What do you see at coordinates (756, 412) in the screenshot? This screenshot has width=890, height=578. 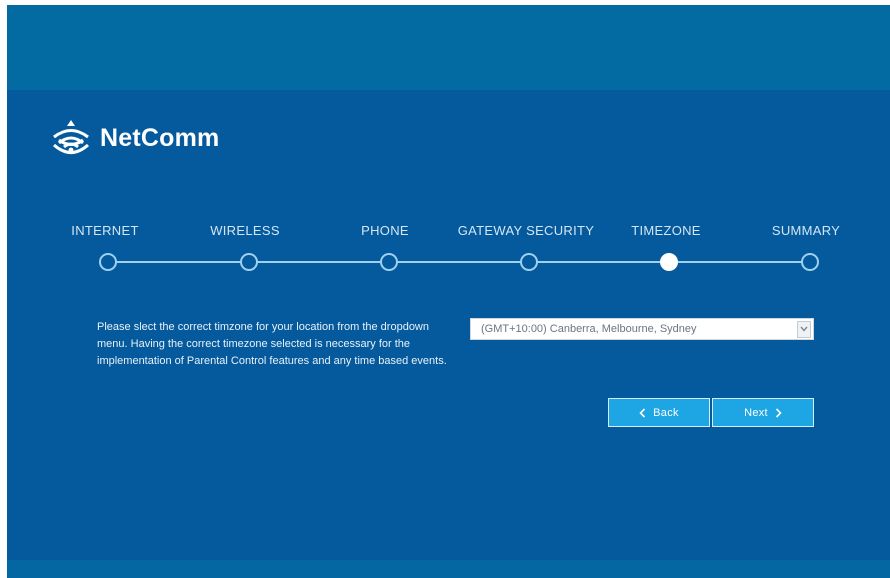 I see `next-button-label: Next` at bounding box center [756, 412].